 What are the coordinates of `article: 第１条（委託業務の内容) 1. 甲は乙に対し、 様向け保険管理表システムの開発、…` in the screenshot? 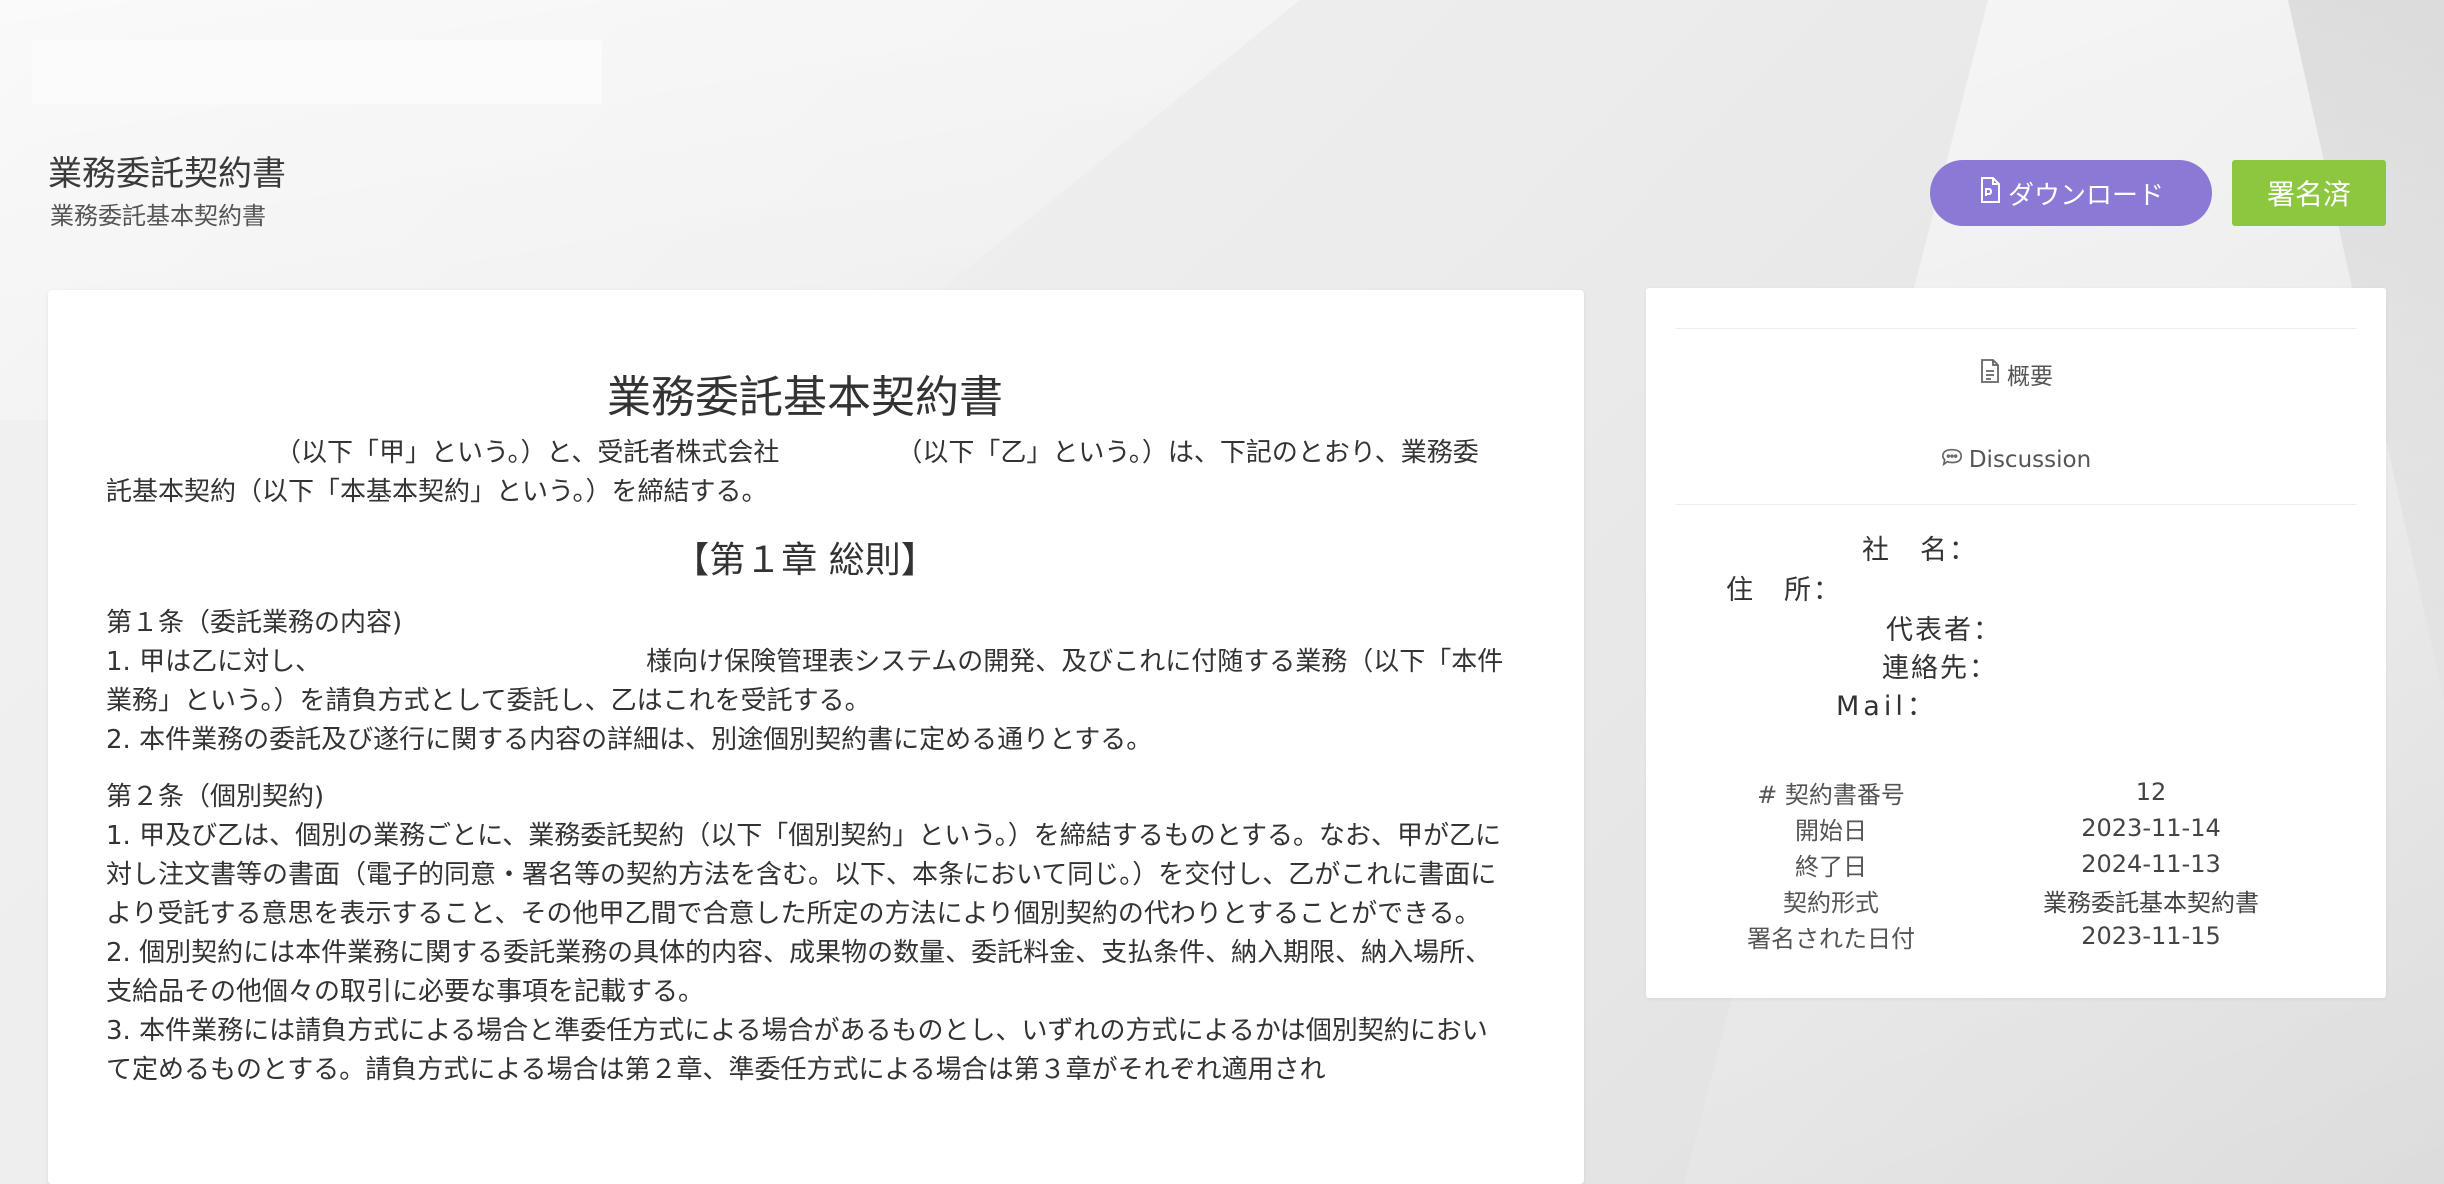 It's located at (805, 682).